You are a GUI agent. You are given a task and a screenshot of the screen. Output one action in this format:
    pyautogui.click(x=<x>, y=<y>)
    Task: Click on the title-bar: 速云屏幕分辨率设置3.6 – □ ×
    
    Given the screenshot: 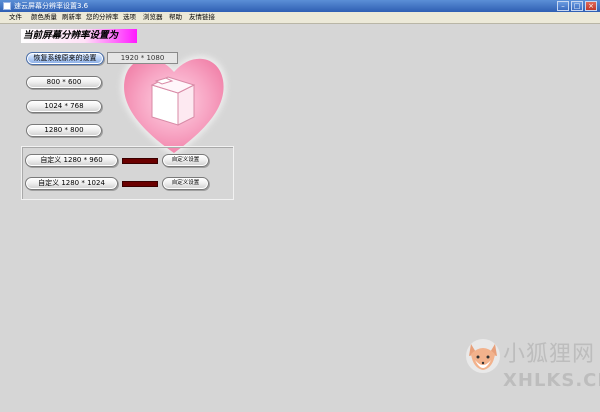 What is the action you would take?
    pyautogui.click(x=300, y=6)
    